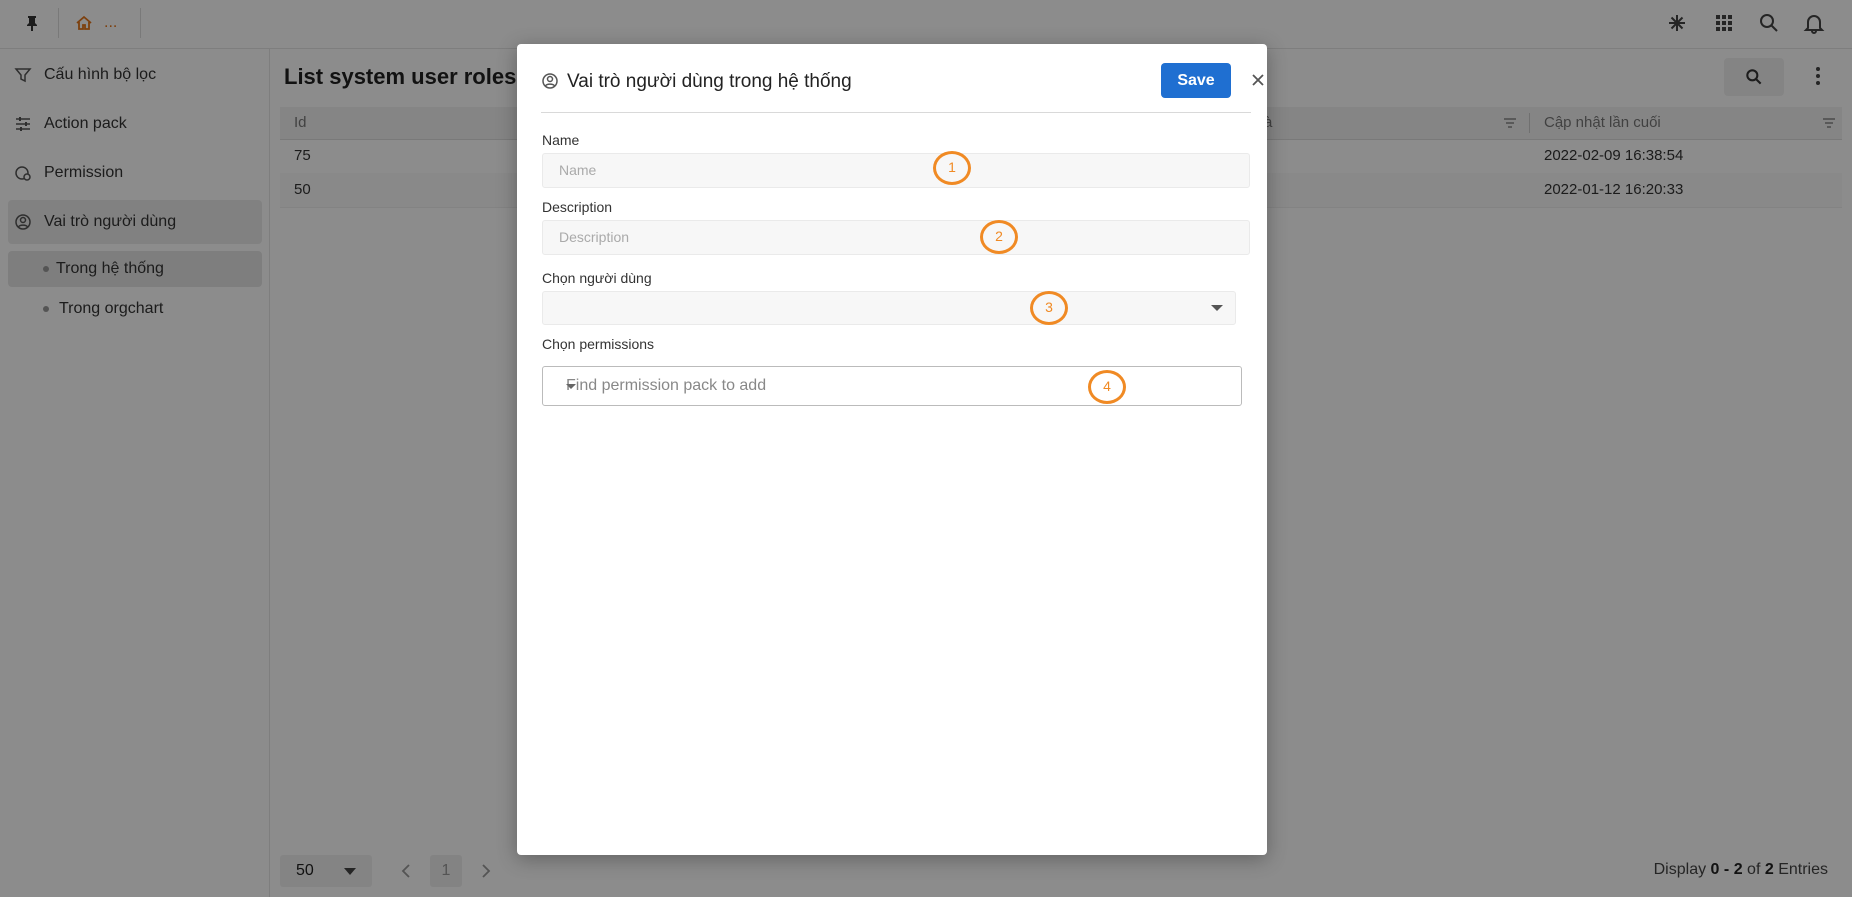 The image size is (1852, 897). I want to click on description-label: Description, so click(577, 207).